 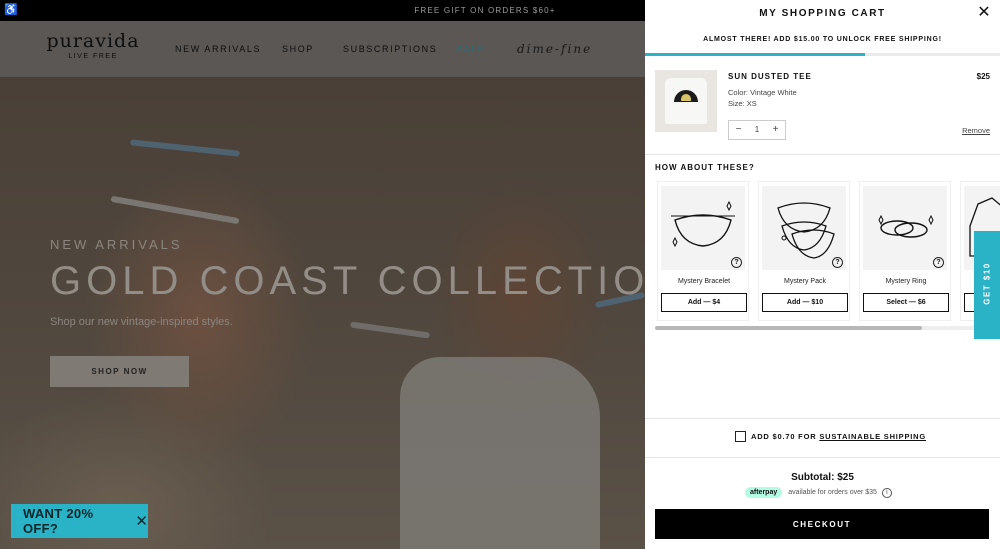 I want to click on decrease-quantity-button: −, so click(x=738, y=130).